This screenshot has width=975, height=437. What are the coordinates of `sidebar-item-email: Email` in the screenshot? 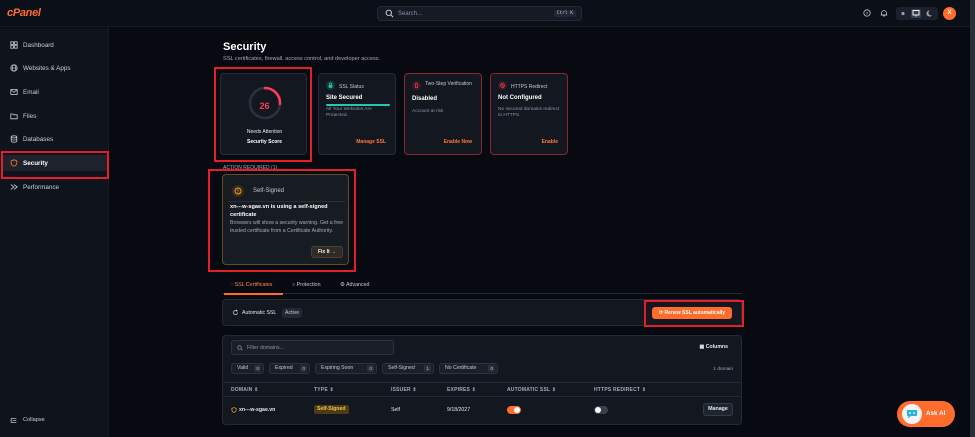 It's located at (54, 92).